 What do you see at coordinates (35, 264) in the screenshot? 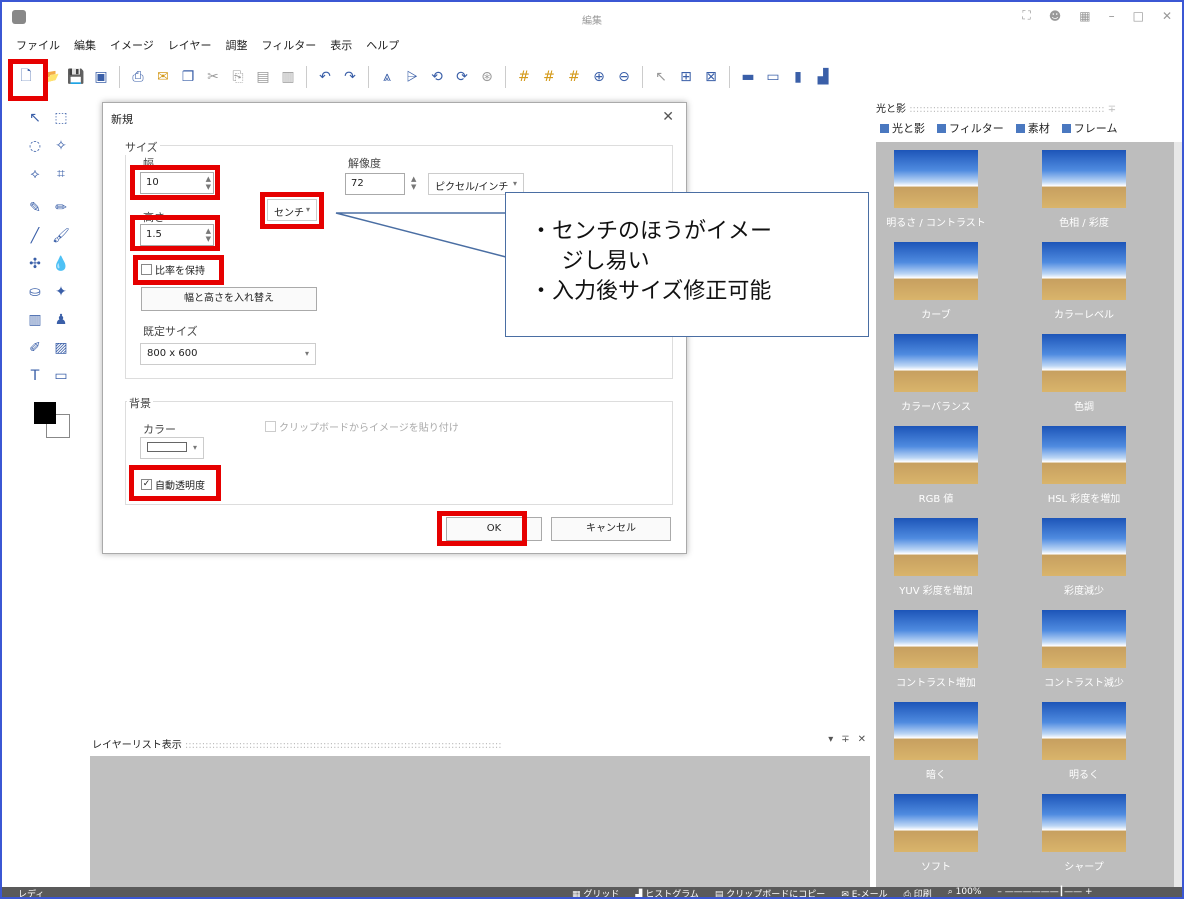
I see `spray-icon: ✣` at bounding box center [35, 264].